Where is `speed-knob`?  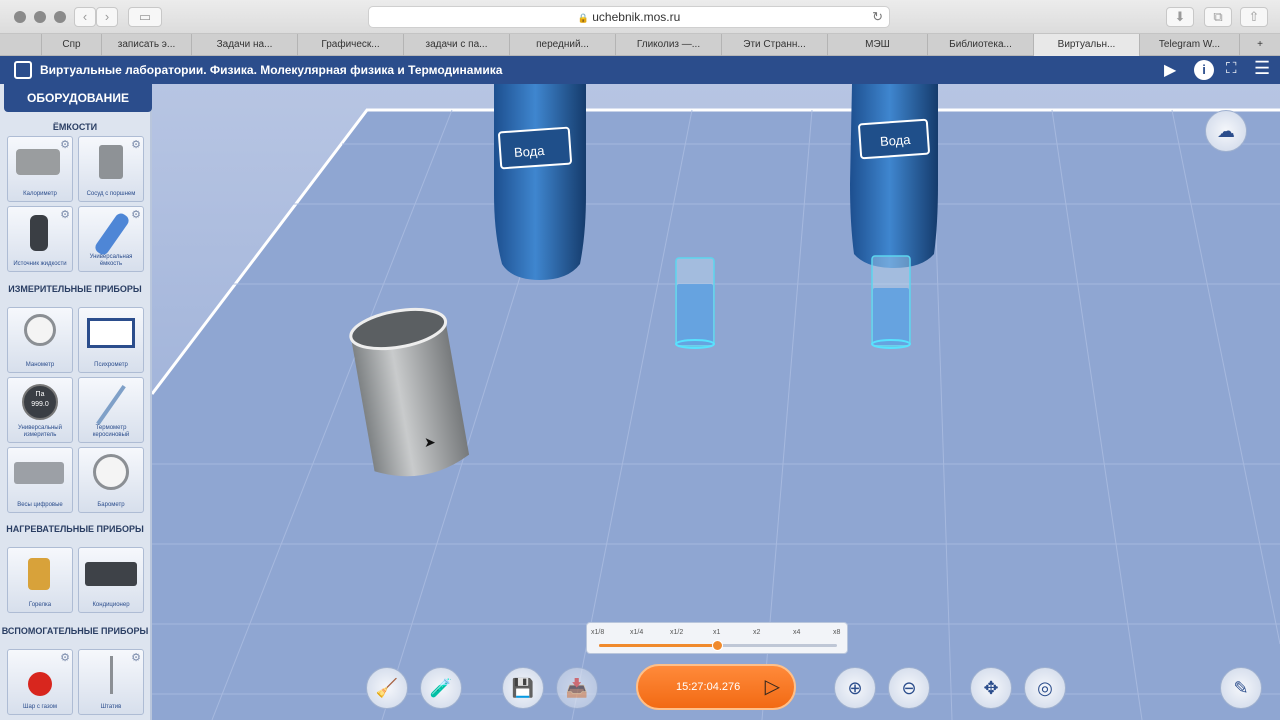
speed-knob is located at coordinates (717, 645).